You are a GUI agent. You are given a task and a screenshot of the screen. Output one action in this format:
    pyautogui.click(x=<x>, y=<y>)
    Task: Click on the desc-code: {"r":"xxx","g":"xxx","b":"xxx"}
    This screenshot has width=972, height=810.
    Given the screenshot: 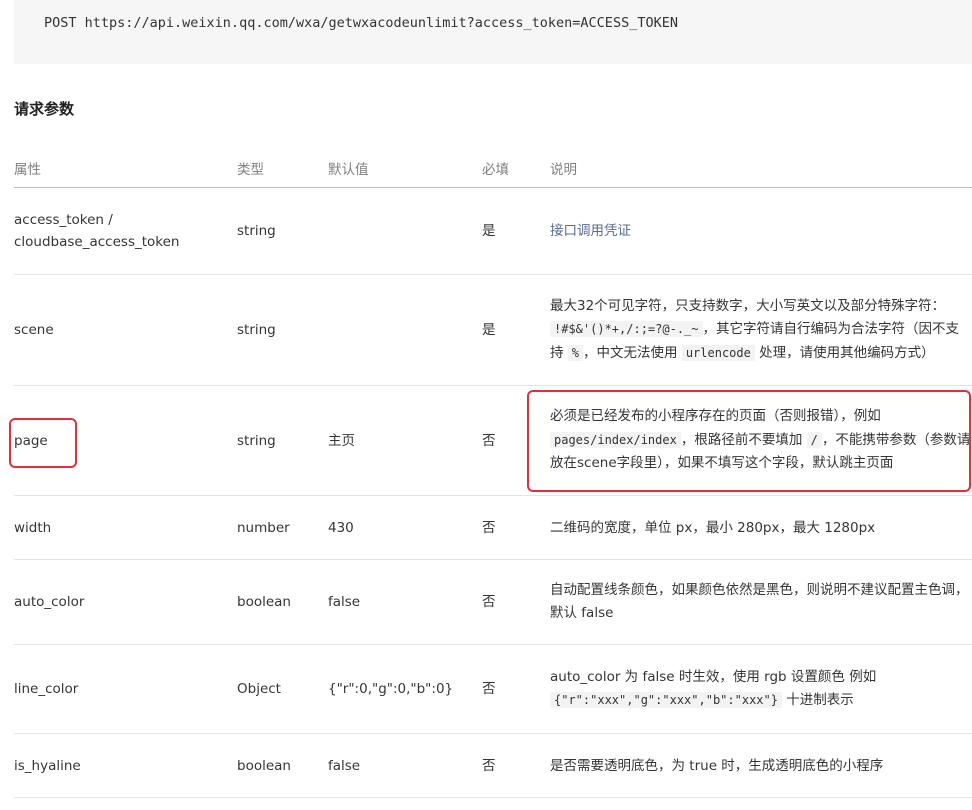 What is the action you would take?
    pyautogui.click(x=666, y=700)
    